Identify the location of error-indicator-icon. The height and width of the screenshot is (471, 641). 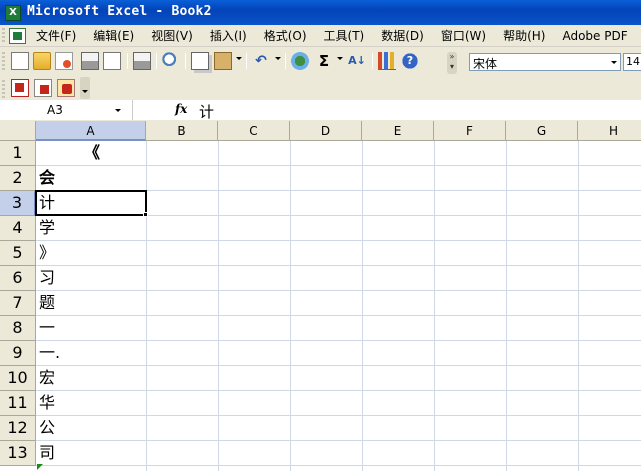
(40, 467).